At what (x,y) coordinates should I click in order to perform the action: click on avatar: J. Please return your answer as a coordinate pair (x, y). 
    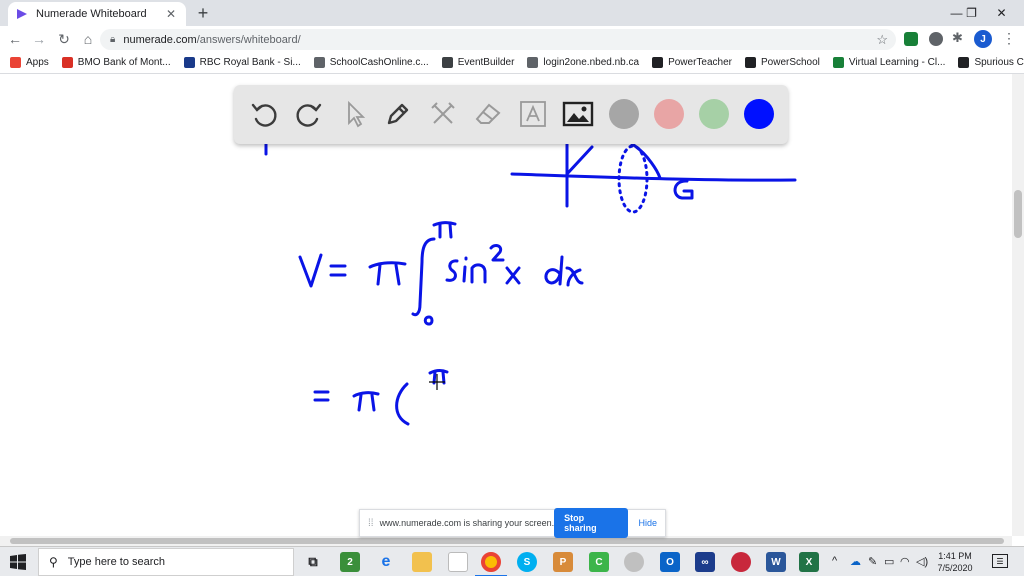
    Looking at the image, I should click on (983, 39).